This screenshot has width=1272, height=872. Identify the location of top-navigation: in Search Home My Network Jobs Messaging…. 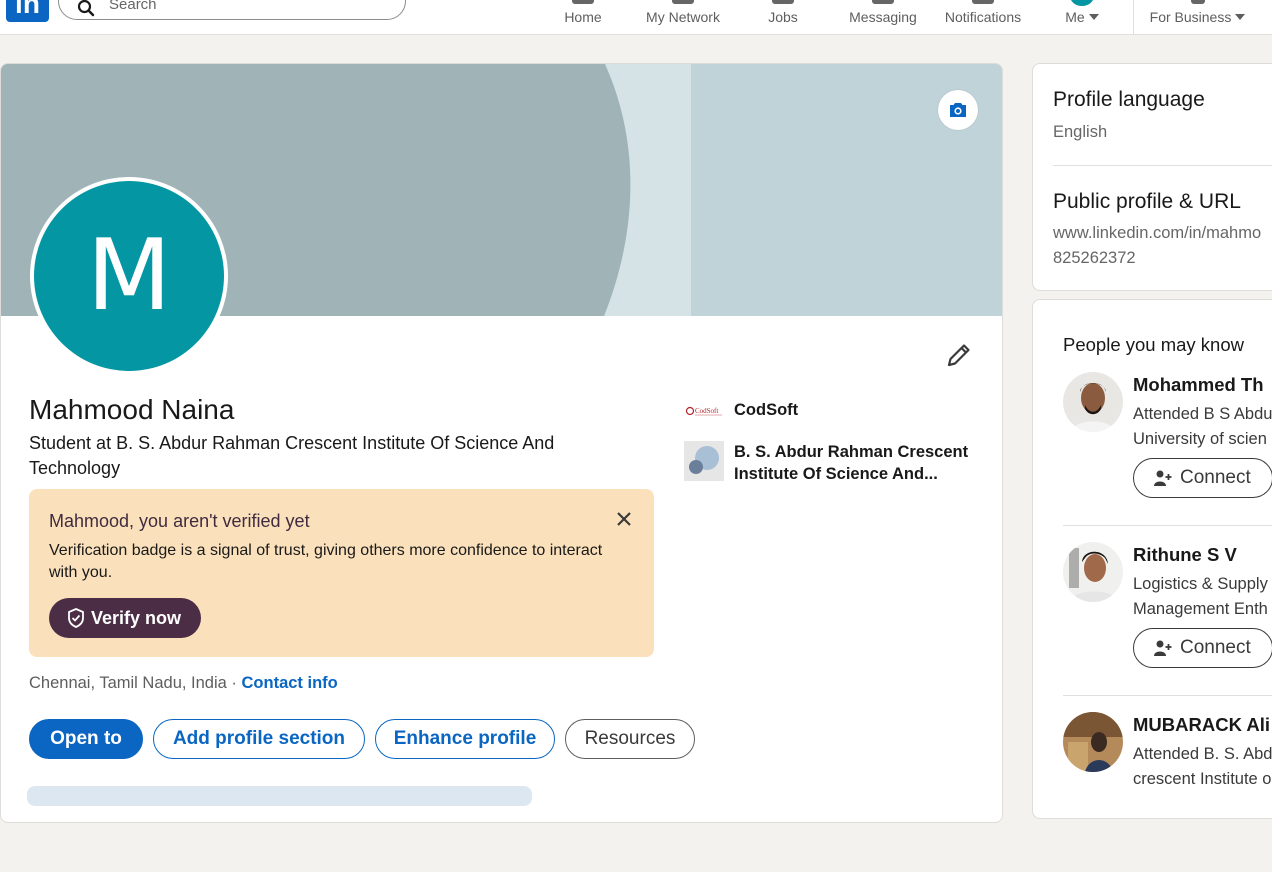
(636, 17).